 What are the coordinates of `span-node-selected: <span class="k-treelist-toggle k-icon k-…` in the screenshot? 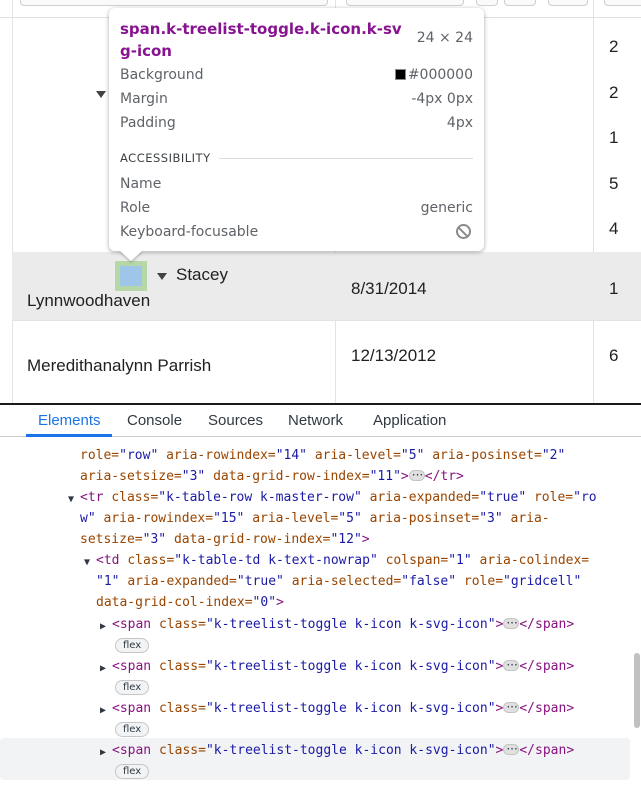 It's located at (343, 750).